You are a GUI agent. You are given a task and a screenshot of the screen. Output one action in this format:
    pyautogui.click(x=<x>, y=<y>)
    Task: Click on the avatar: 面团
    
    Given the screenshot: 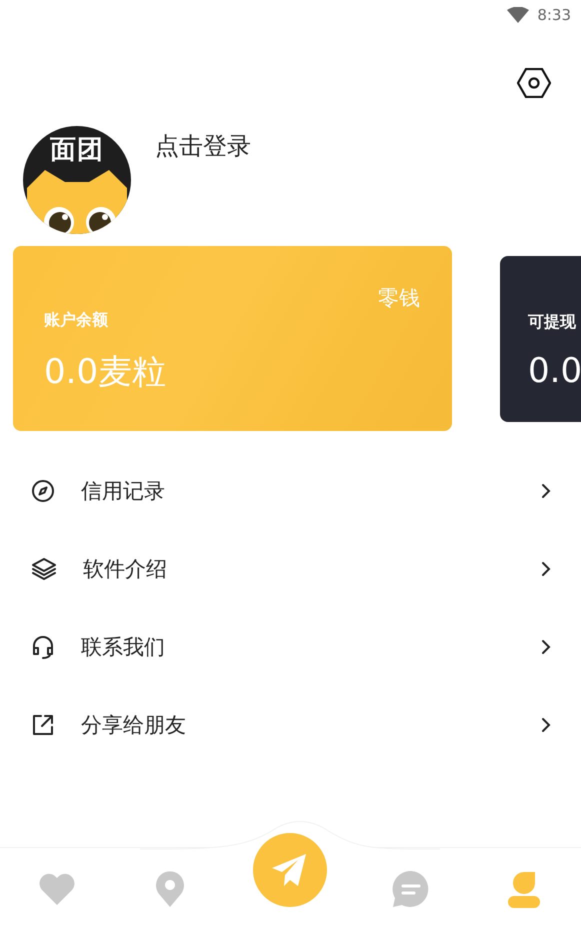 What is the action you would take?
    pyautogui.click(x=77, y=180)
    